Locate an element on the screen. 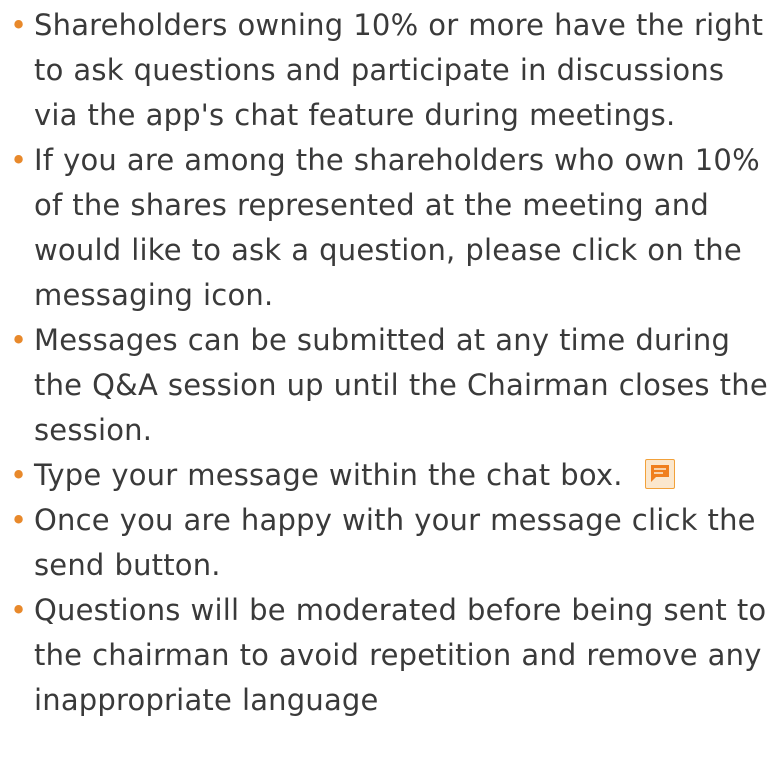 Image resolution: width=783 pixels, height=770 pixels. chat-bubble-icon-glyph is located at coordinates (659, 473).